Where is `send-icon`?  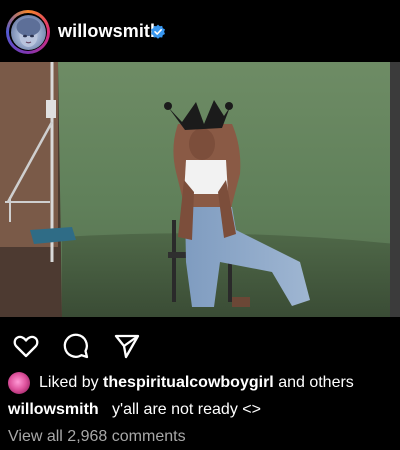
send-icon is located at coordinates (127, 346).